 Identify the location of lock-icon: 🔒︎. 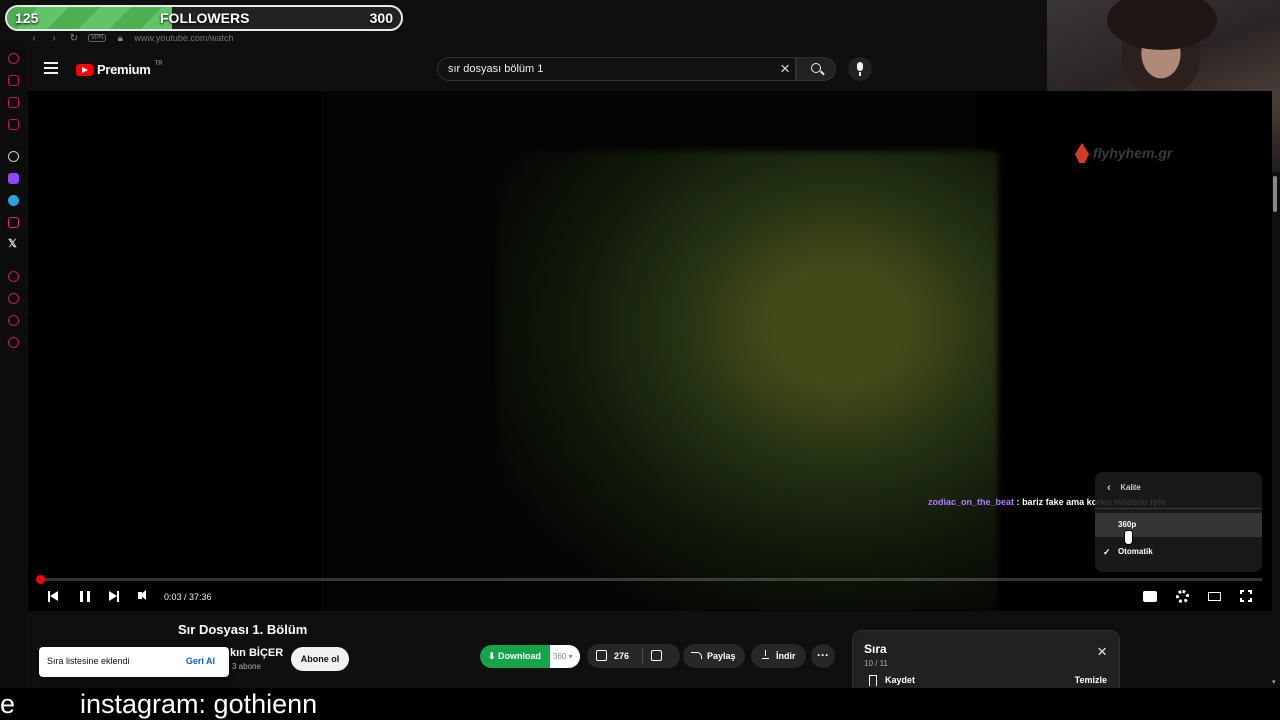
(120, 38).